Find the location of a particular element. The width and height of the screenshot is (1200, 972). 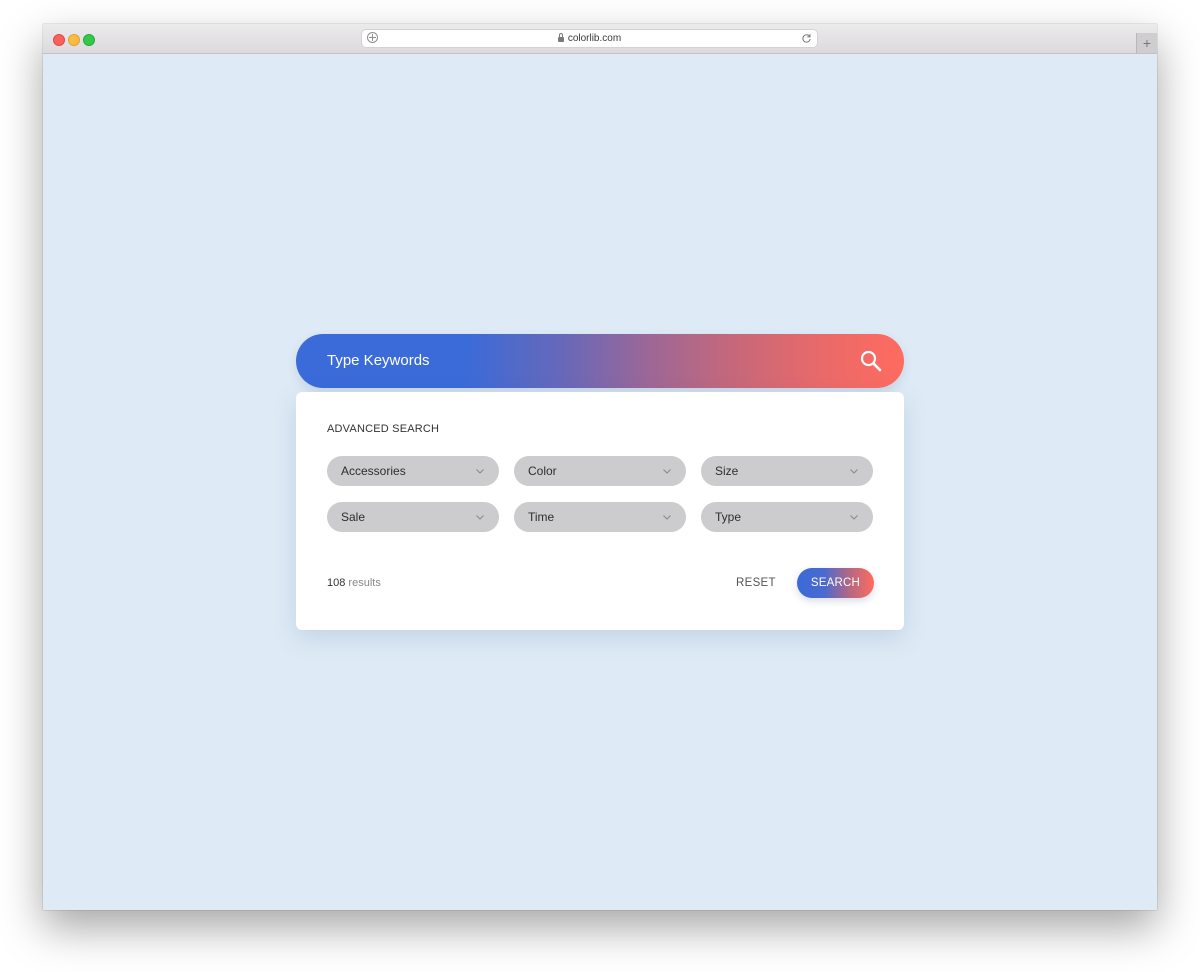

filter-label: Color is located at coordinates (542, 471).